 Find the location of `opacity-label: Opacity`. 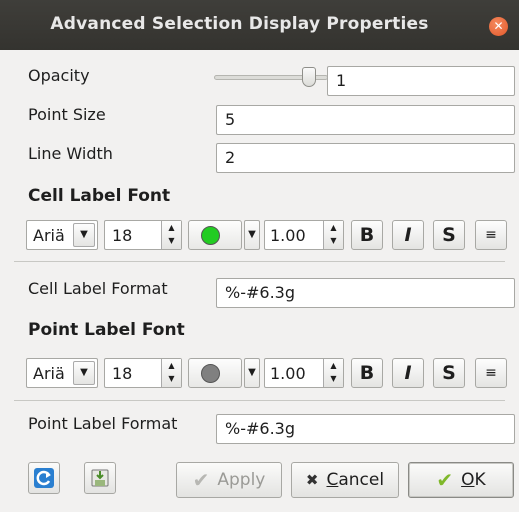

opacity-label: Opacity is located at coordinates (59, 75).